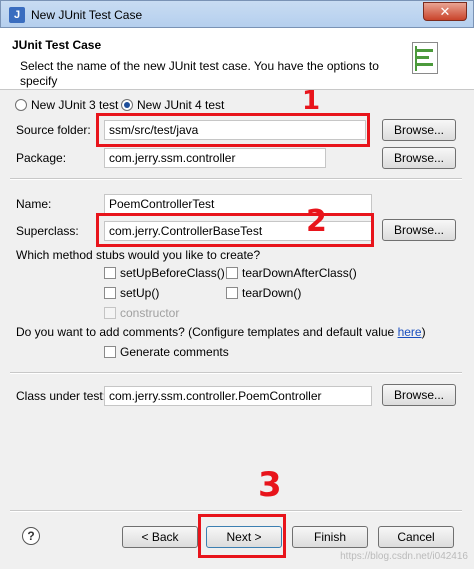  I want to click on class-under-test-input: com.jerry.ssm.controller.PoemController, so click(238, 396).